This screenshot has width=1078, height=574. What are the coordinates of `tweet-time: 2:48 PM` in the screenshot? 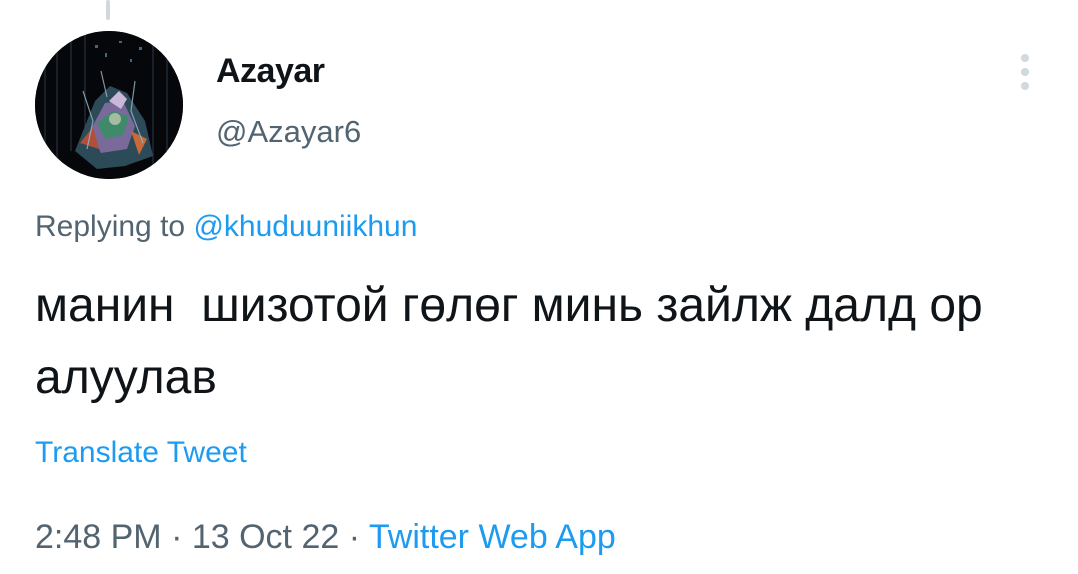 It's located at (98, 537).